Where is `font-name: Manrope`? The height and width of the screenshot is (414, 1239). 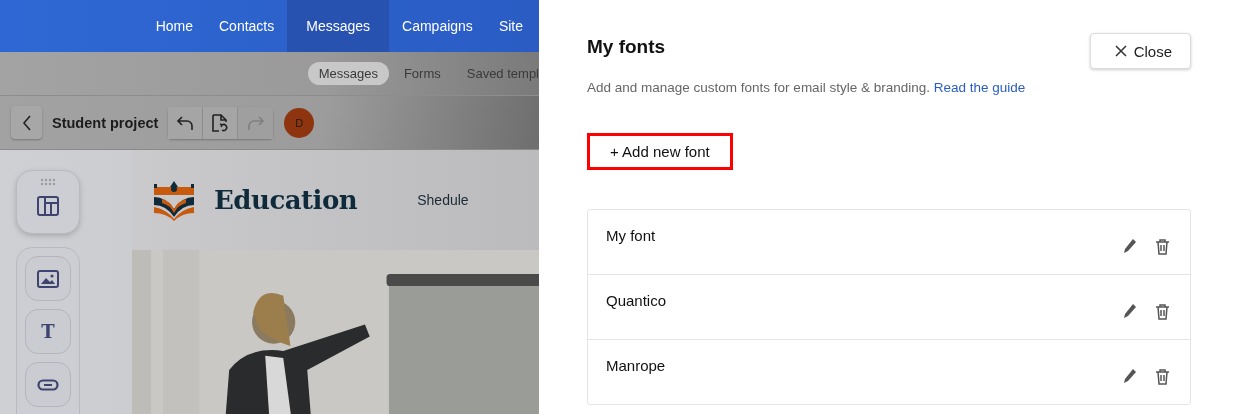
font-name: Manrope is located at coordinates (636, 366).